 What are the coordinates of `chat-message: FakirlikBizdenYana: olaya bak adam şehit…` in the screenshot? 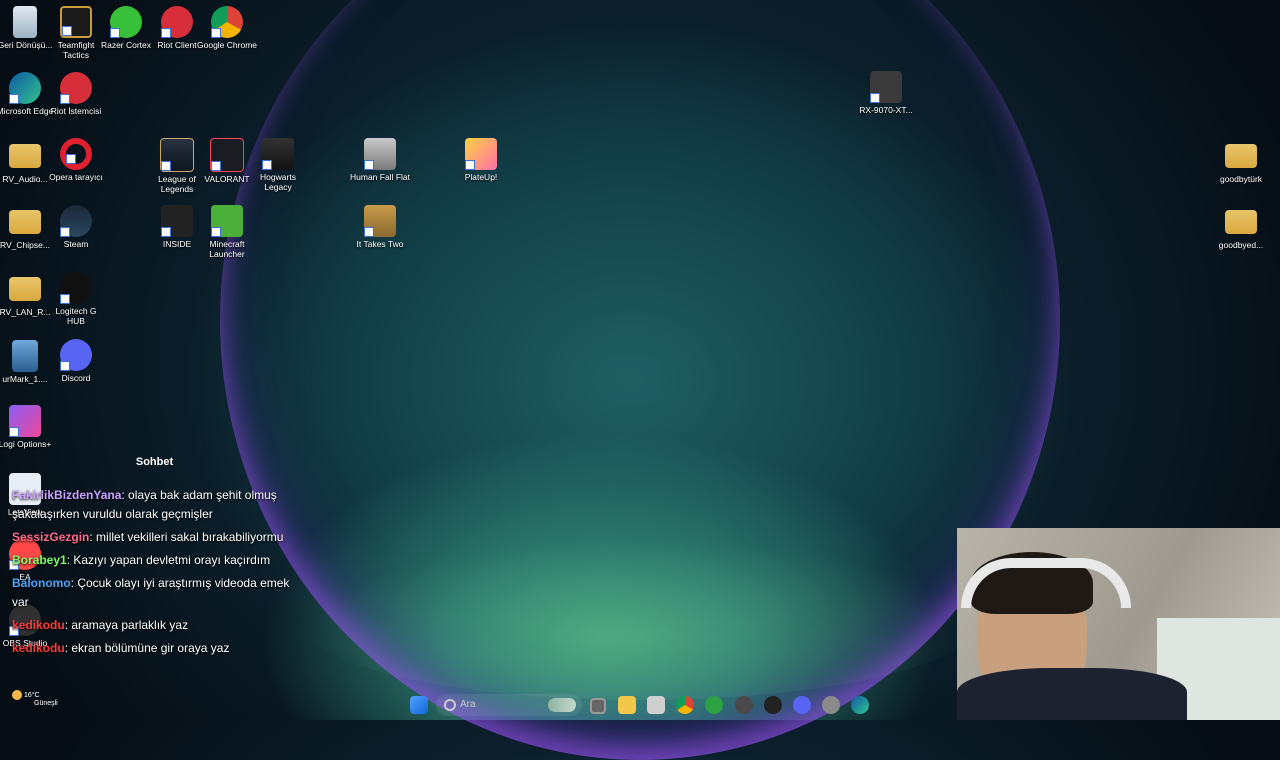 It's located at (158, 505).